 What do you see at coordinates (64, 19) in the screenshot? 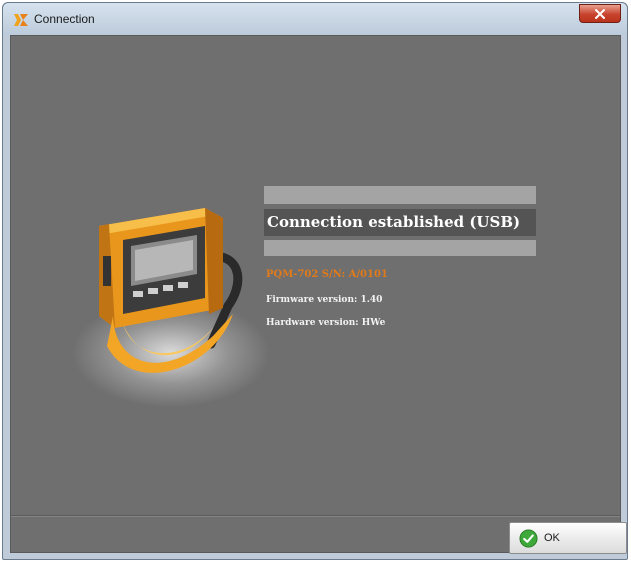
I see `window-title: Connection` at bounding box center [64, 19].